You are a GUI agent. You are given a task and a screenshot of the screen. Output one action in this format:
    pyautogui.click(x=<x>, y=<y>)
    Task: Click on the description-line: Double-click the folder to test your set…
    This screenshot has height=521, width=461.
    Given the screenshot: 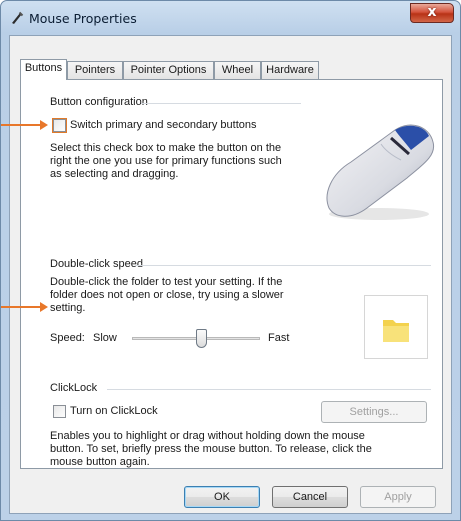 What is the action you would take?
    pyautogui.click(x=166, y=282)
    